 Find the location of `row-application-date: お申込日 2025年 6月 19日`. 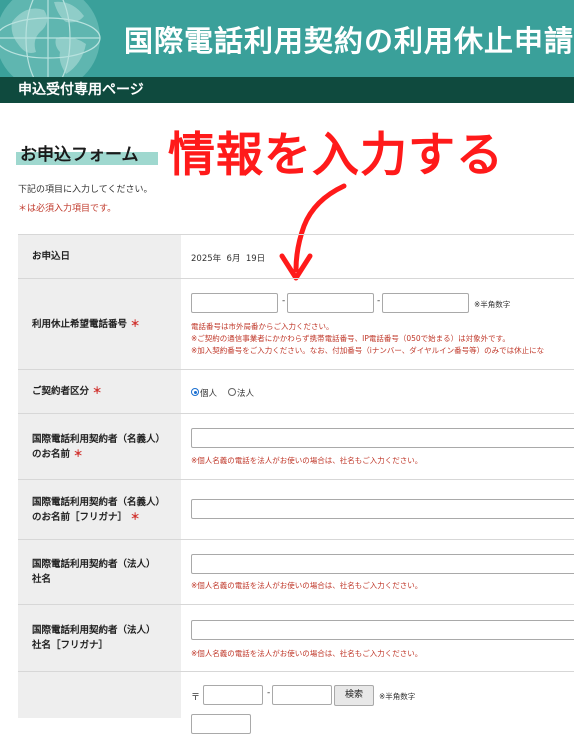

row-application-date: お申込日 2025年 6月 19日 is located at coordinates (296, 256).